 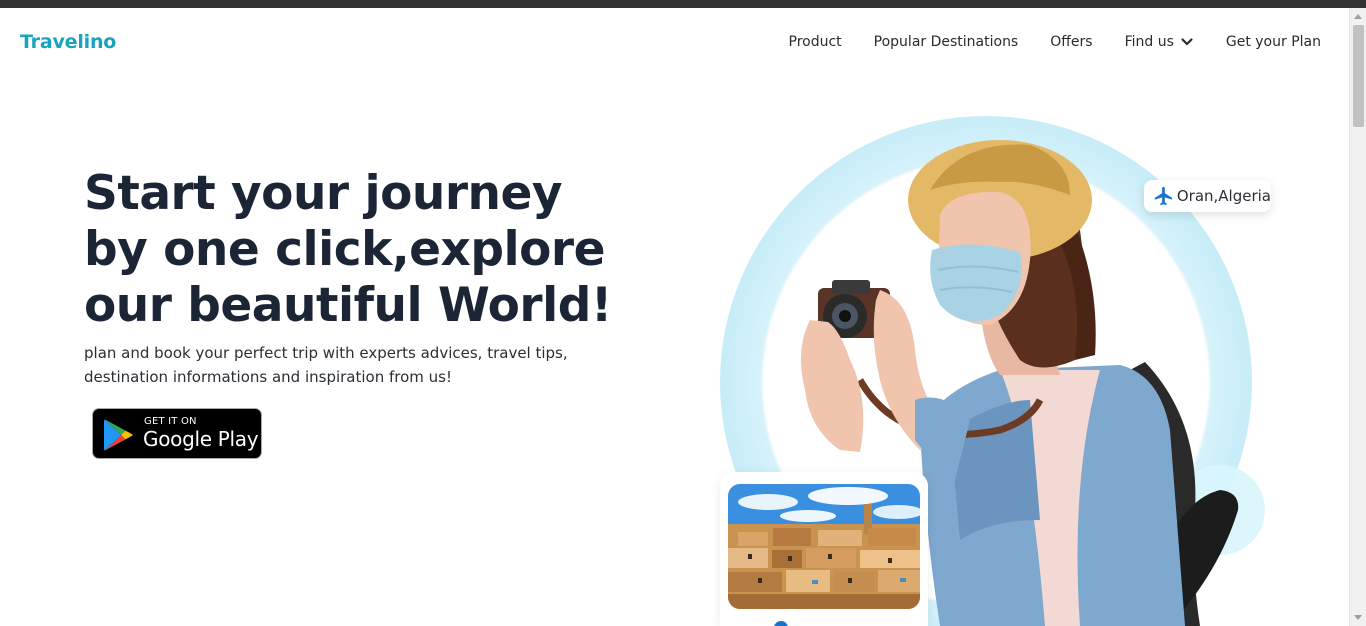 I want to click on nav-item-find-us: Find us, so click(x=1159, y=42).